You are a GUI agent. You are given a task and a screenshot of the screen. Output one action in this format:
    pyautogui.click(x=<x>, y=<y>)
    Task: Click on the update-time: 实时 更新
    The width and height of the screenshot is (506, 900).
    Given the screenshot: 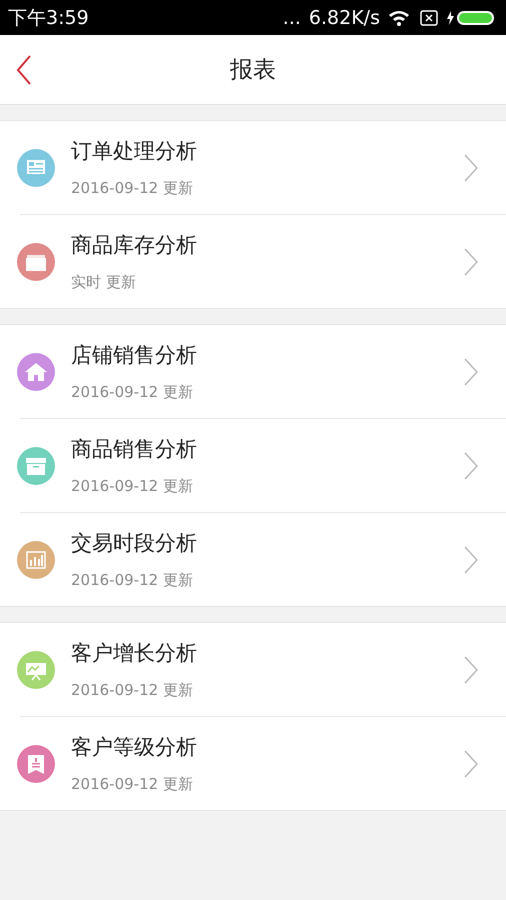 What is the action you would take?
    pyautogui.click(x=104, y=282)
    